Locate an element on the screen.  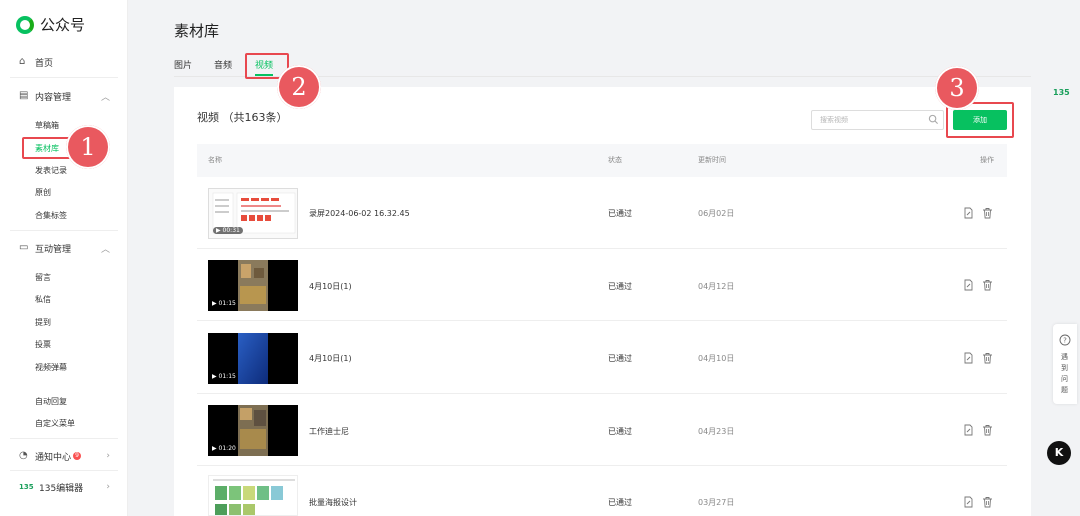
video-name: 录屏2024-06-02 16.32.45 is located at coordinates (359, 213).